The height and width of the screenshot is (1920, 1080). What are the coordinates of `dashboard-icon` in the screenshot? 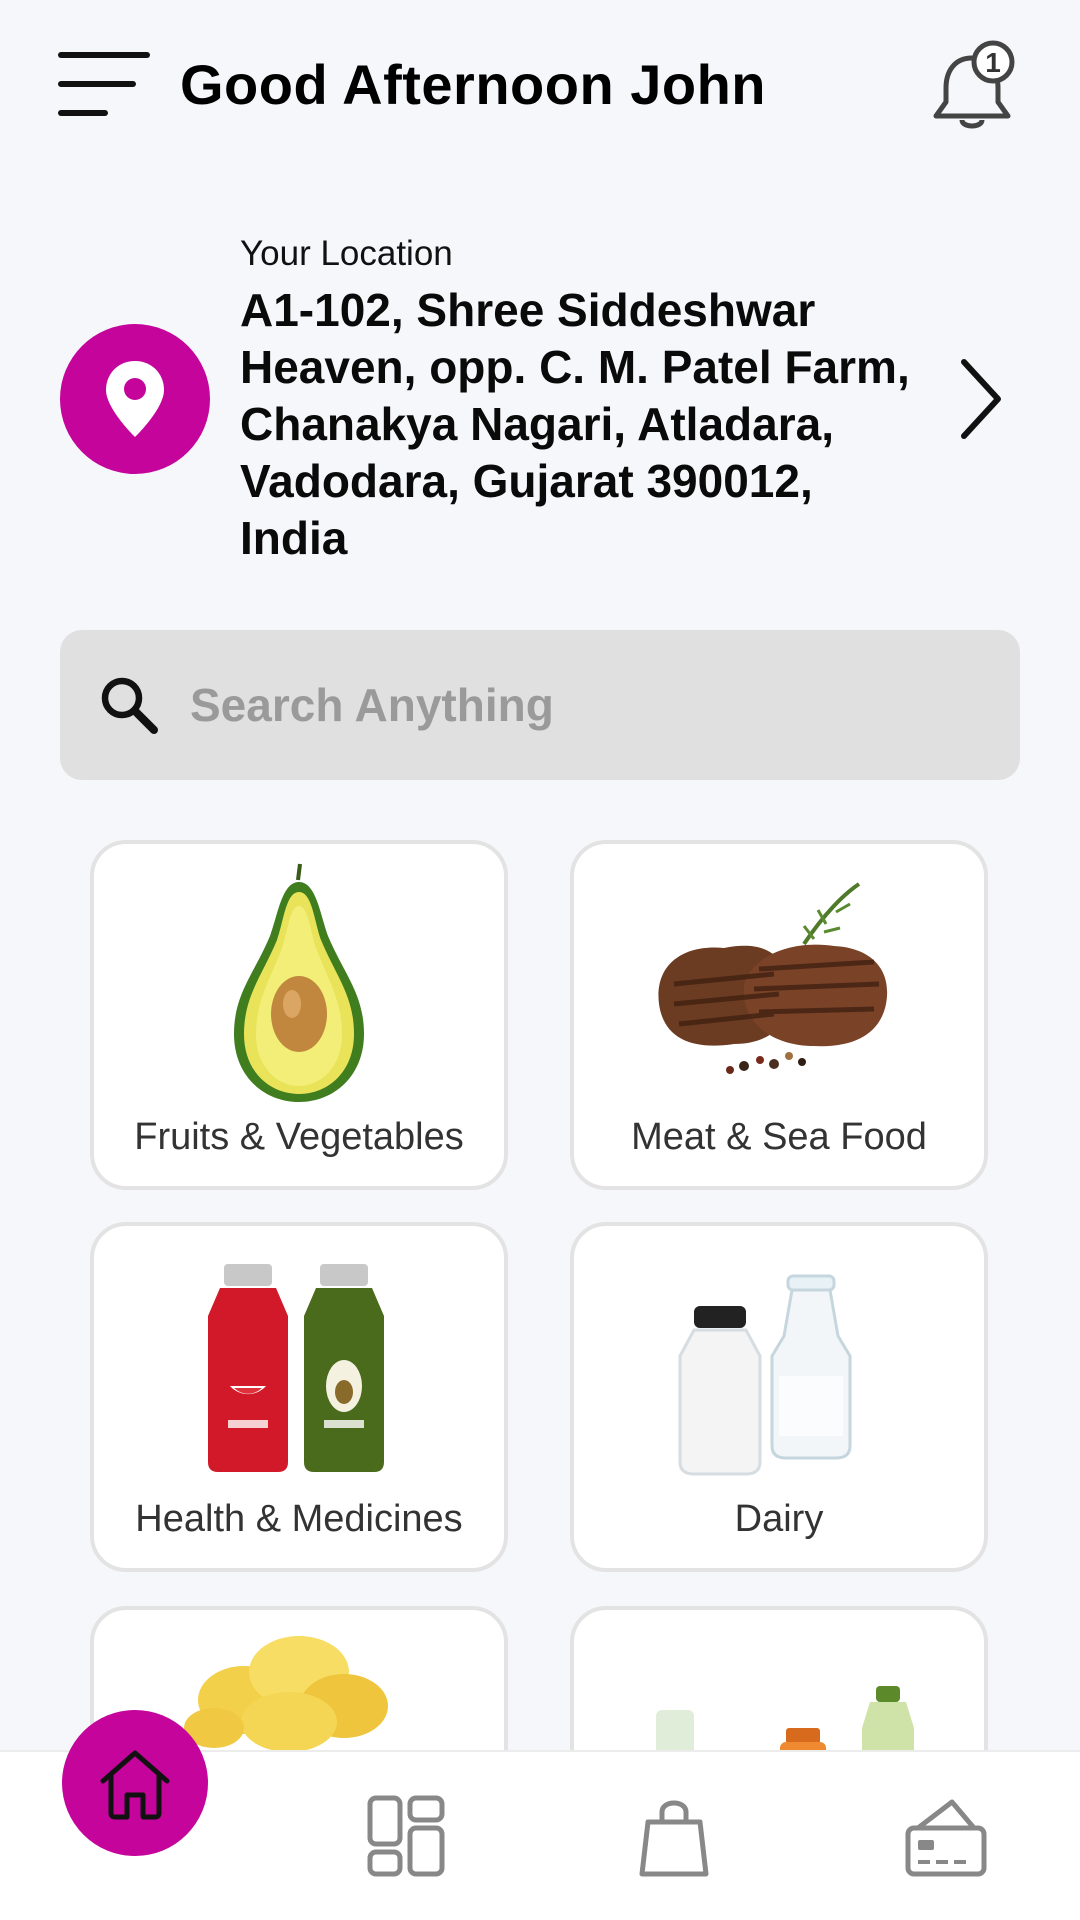 It's located at (406, 1836).